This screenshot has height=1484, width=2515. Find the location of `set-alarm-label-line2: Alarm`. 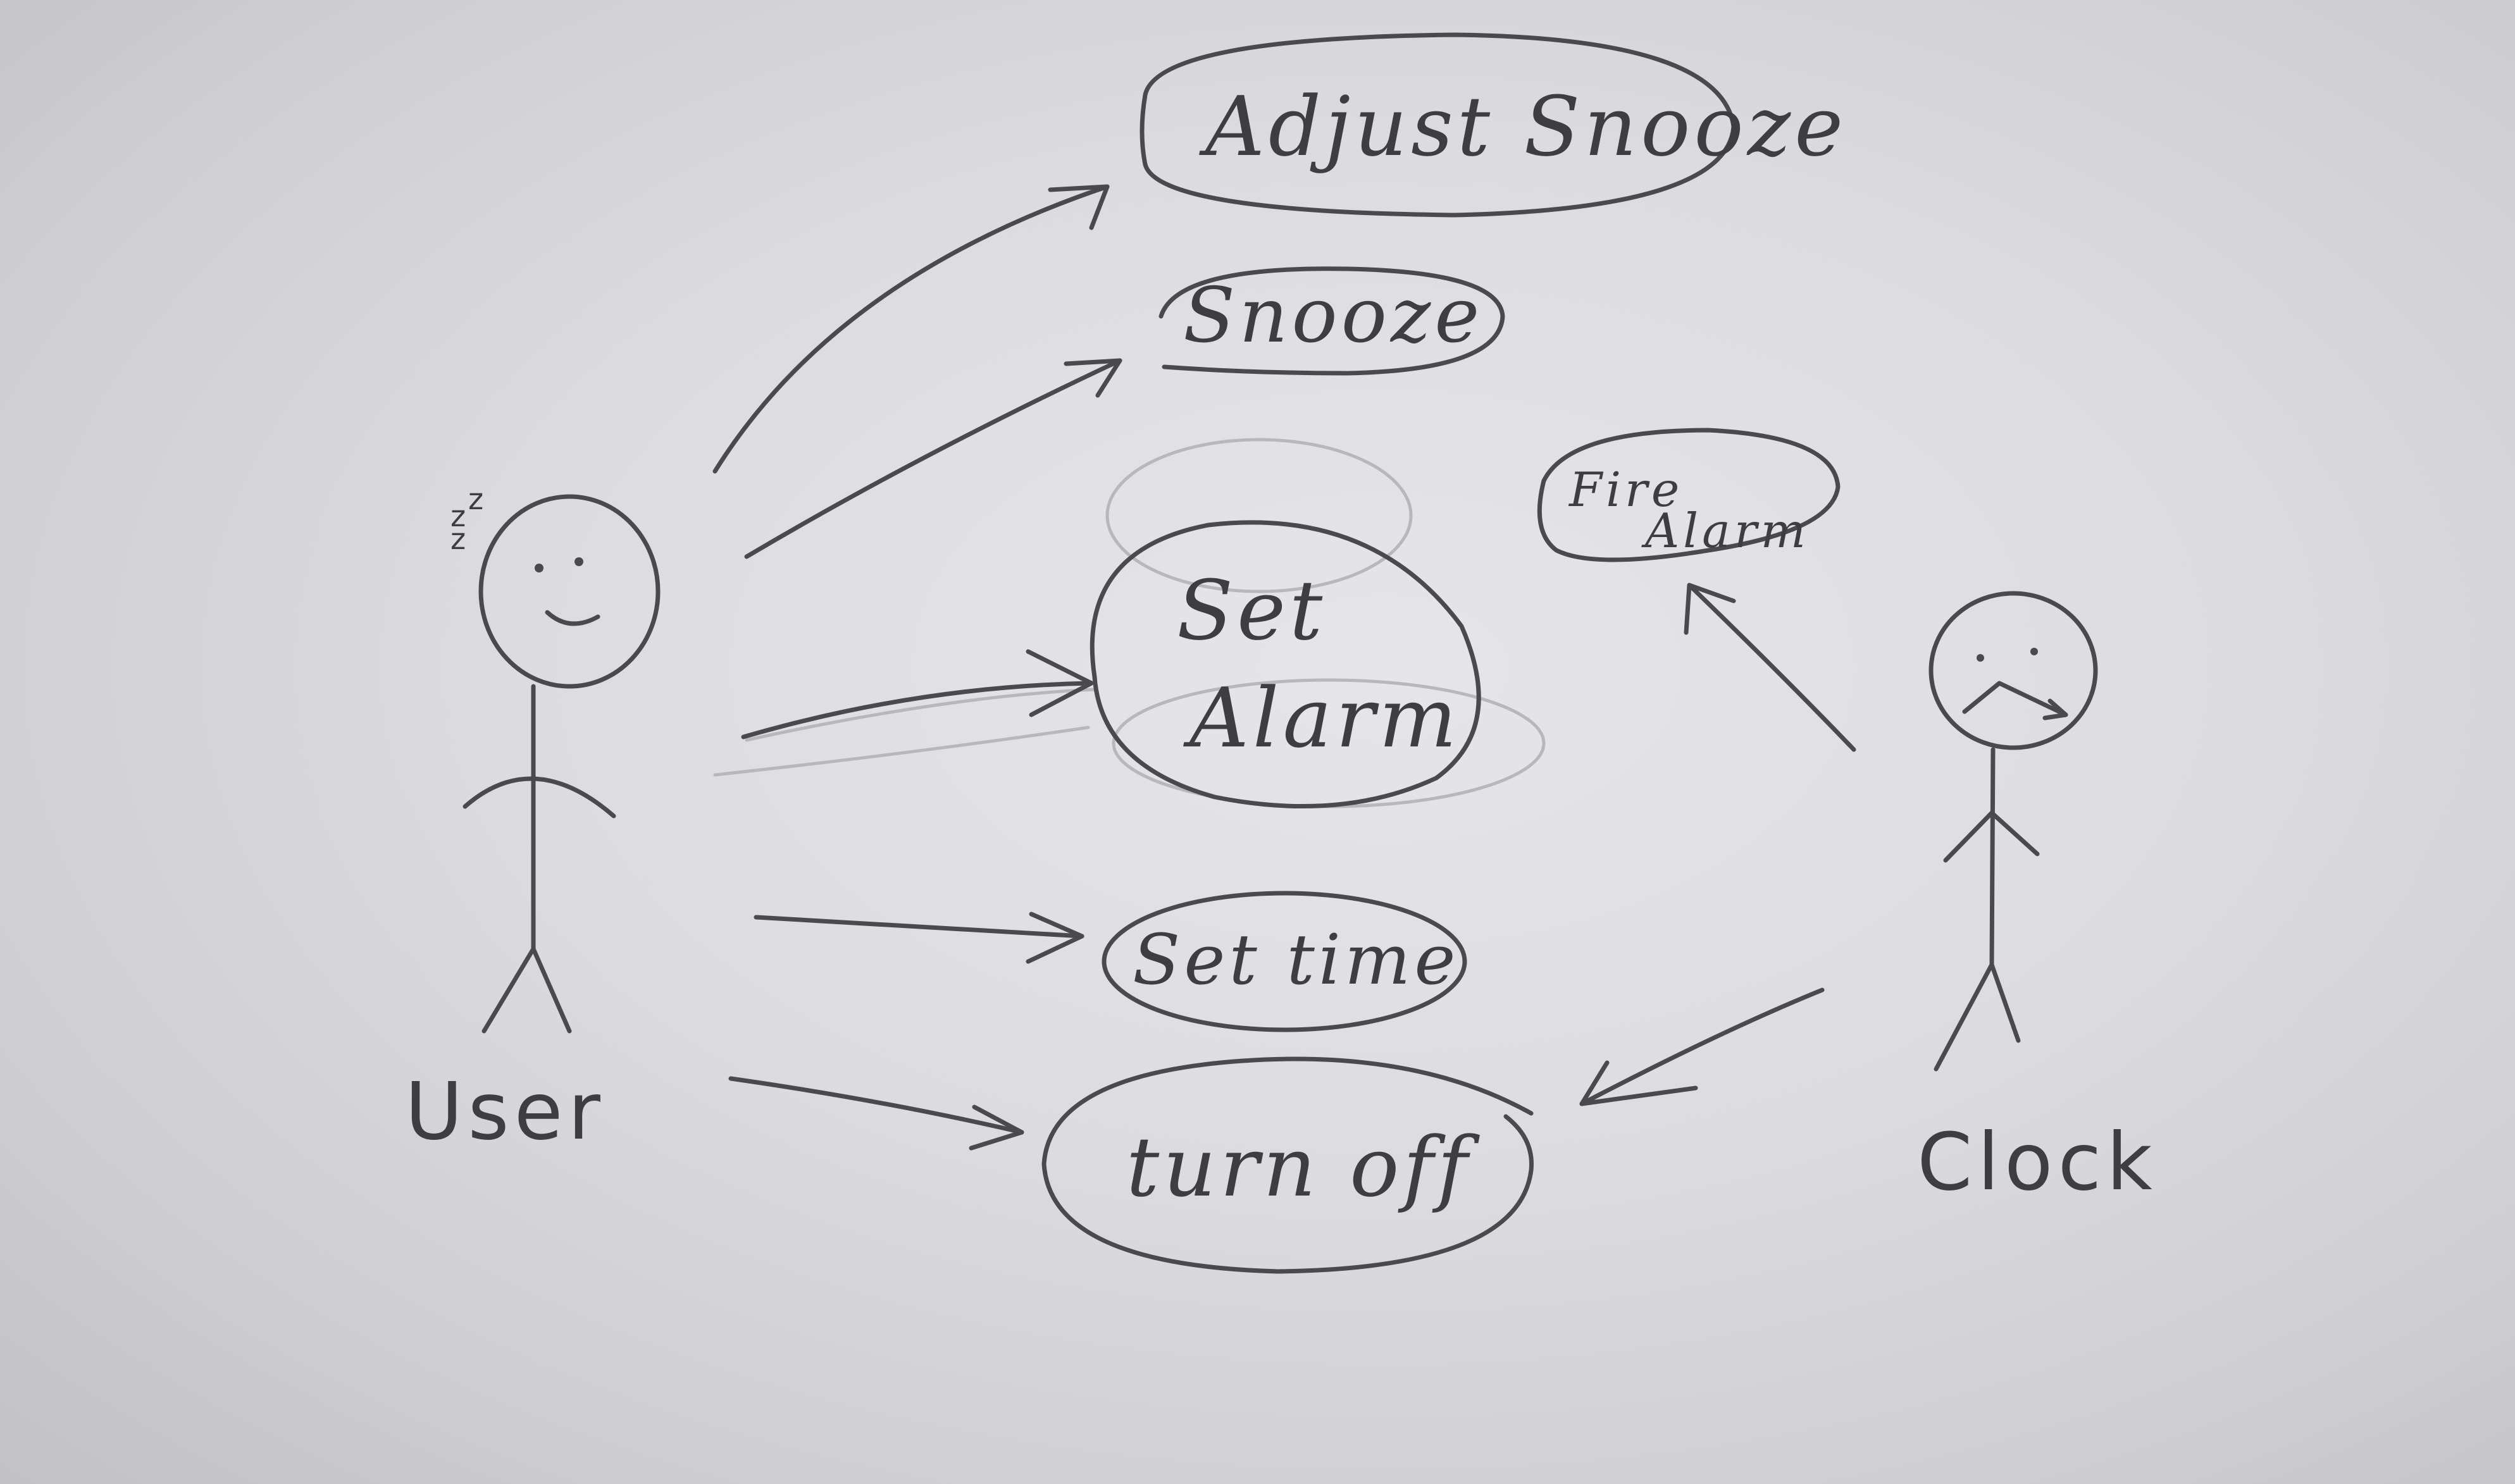

set-alarm-label-line2: Alarm is located at coordinates (1321, 718).